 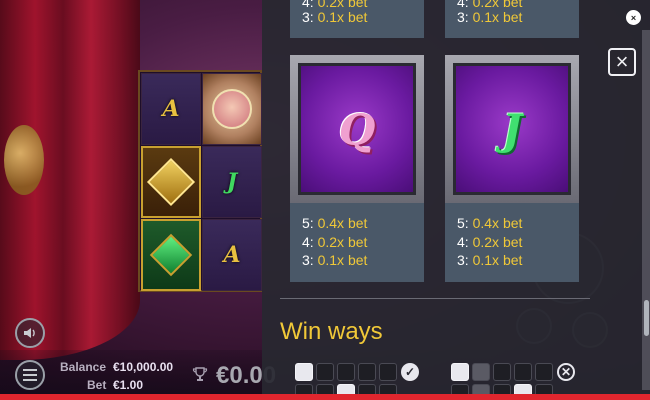 I want to click on scrollbar-thumb, so click(x=646, y=318).